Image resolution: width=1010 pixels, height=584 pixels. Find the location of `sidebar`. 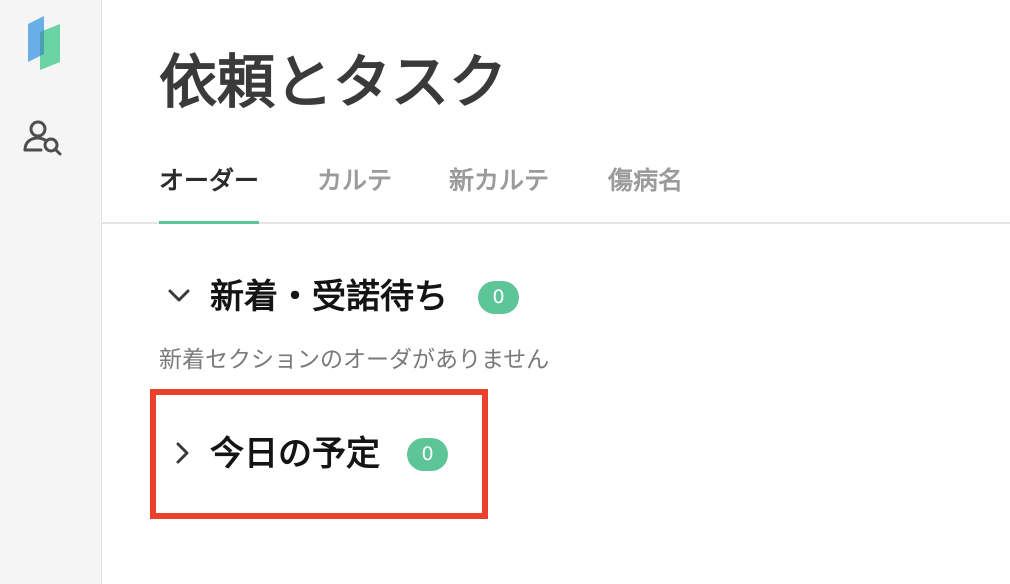

sidebar is located at coordinates (51, 292).